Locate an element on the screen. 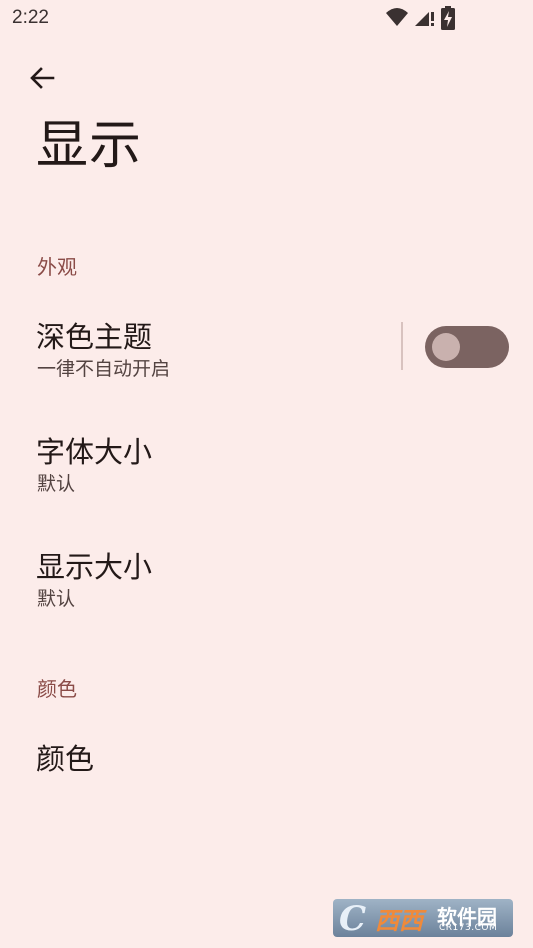 This screenshot has height=948, width=533. watermark-brand: 西西 is located at coordinates (399, 921).